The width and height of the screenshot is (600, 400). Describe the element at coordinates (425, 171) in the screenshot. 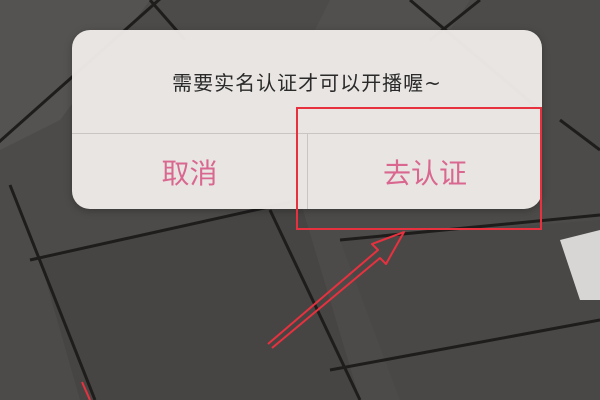

I see `go-verify-button: 去认证` at that location.